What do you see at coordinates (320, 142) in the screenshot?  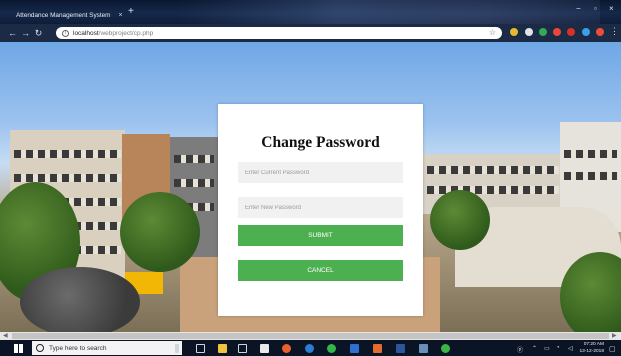 I see `page-title: Change Password` at bounding box center [320, 142].